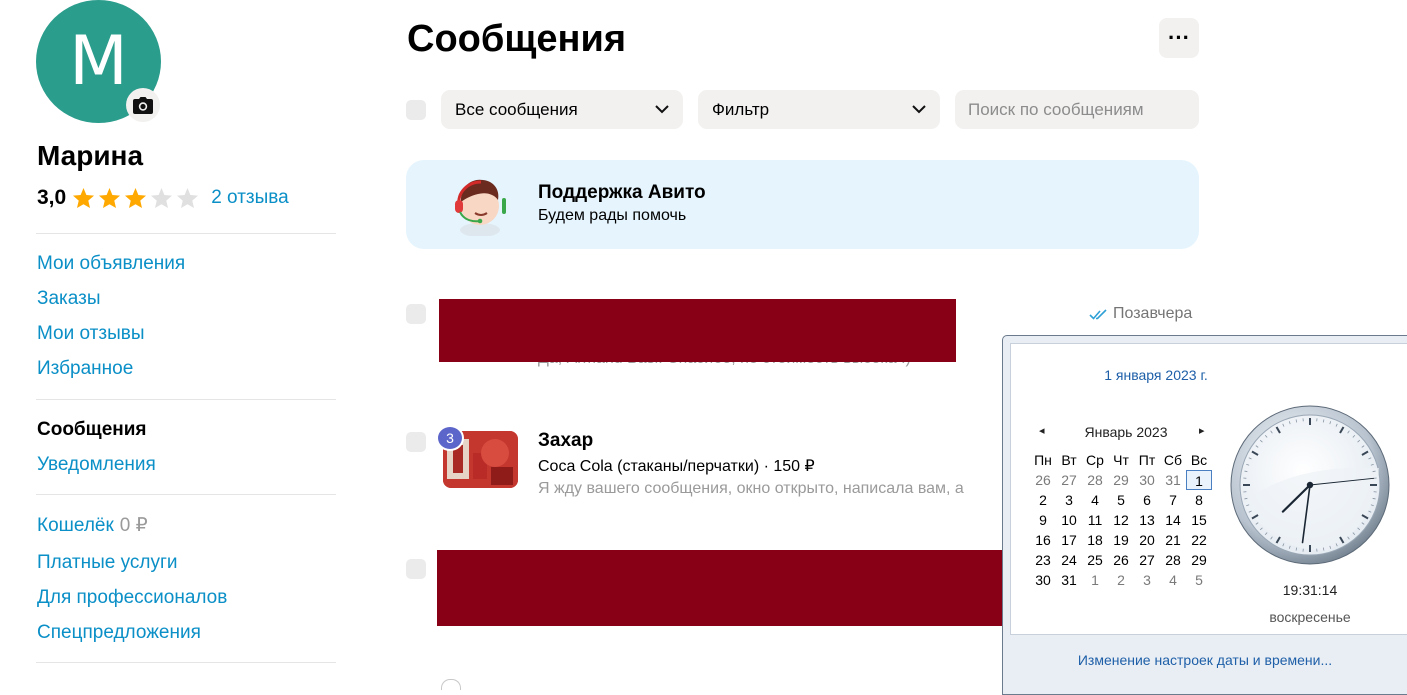 The width and height of the screenshot is (1407, 695). I want to click on message-time-text: Позавчера, so click(1152, 314).